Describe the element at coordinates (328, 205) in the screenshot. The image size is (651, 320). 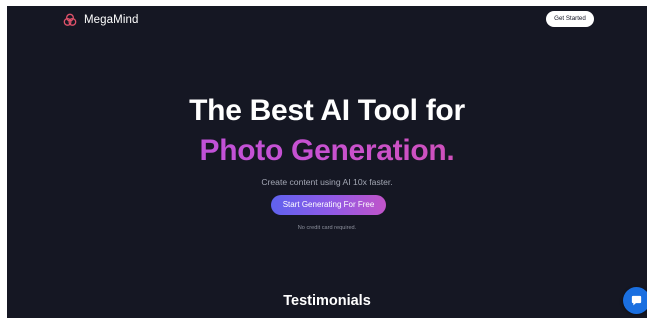
I see `start-generating-button: Start Generating For Free` at that location.